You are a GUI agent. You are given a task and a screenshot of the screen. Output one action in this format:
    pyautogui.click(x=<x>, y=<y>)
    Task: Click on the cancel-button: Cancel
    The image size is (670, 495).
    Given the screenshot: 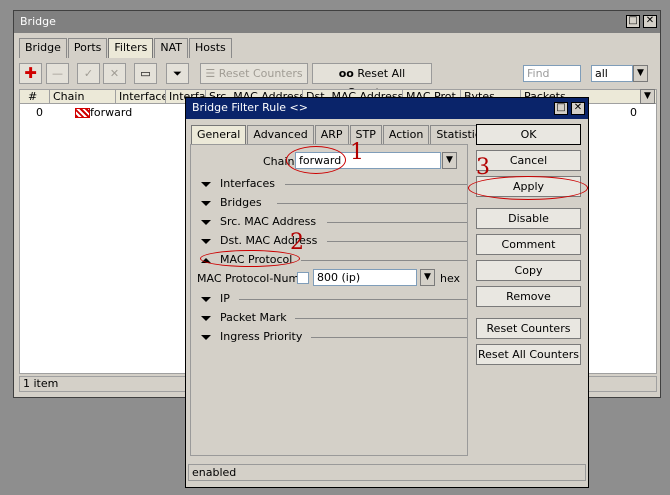 What is the action you would take?
    pyautogui.click(x=528, y=160)
    